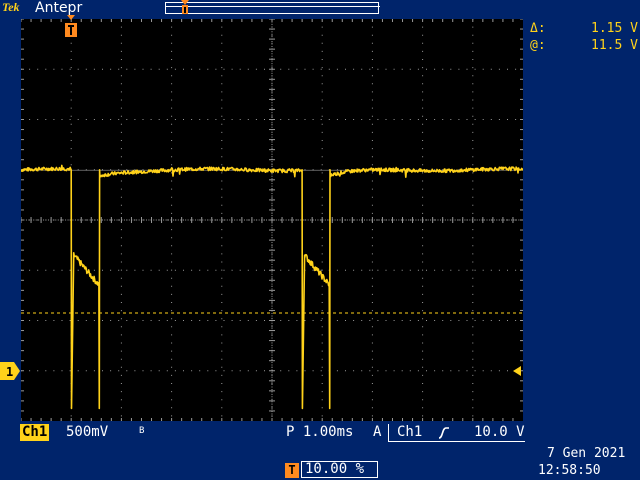 The height and width of the screenshot is (480, 640). I want to click on trigger-position-badge: T, so click(292, 470).